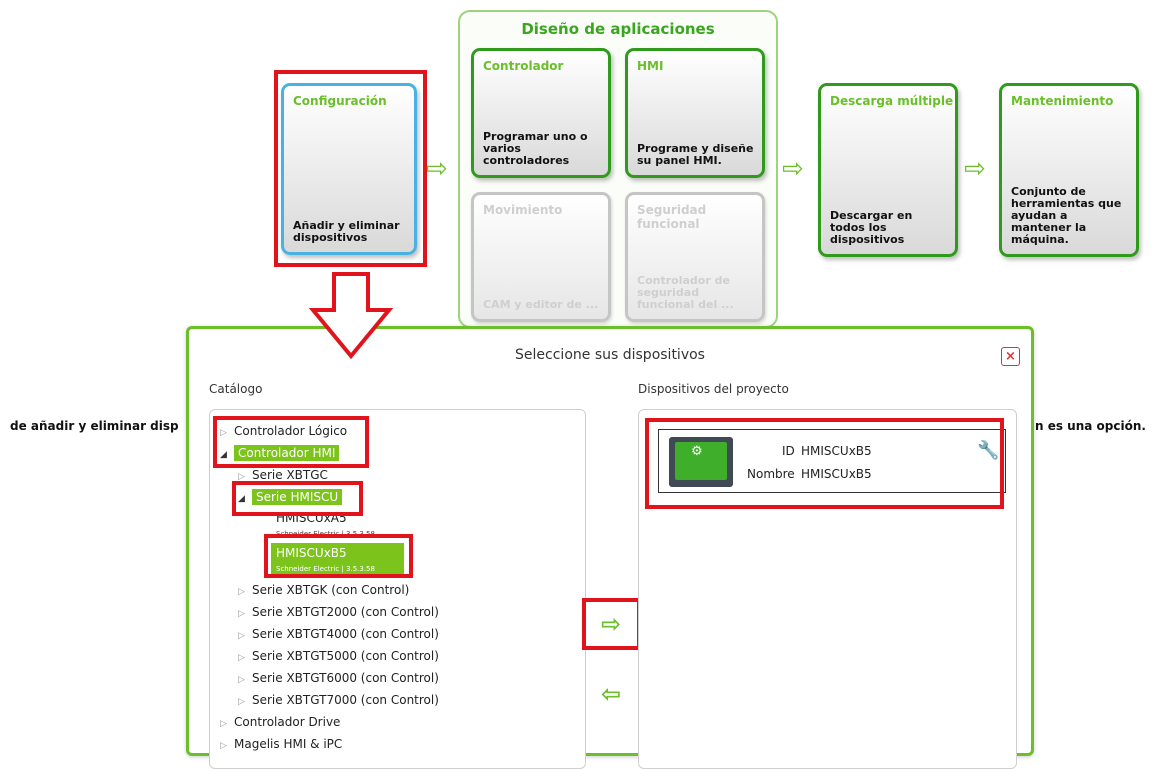  Describe the element at coordinates (695, 154) in the screenshot. I see `tile-desc: Programe y diseñe su panel HMI.` at that location.